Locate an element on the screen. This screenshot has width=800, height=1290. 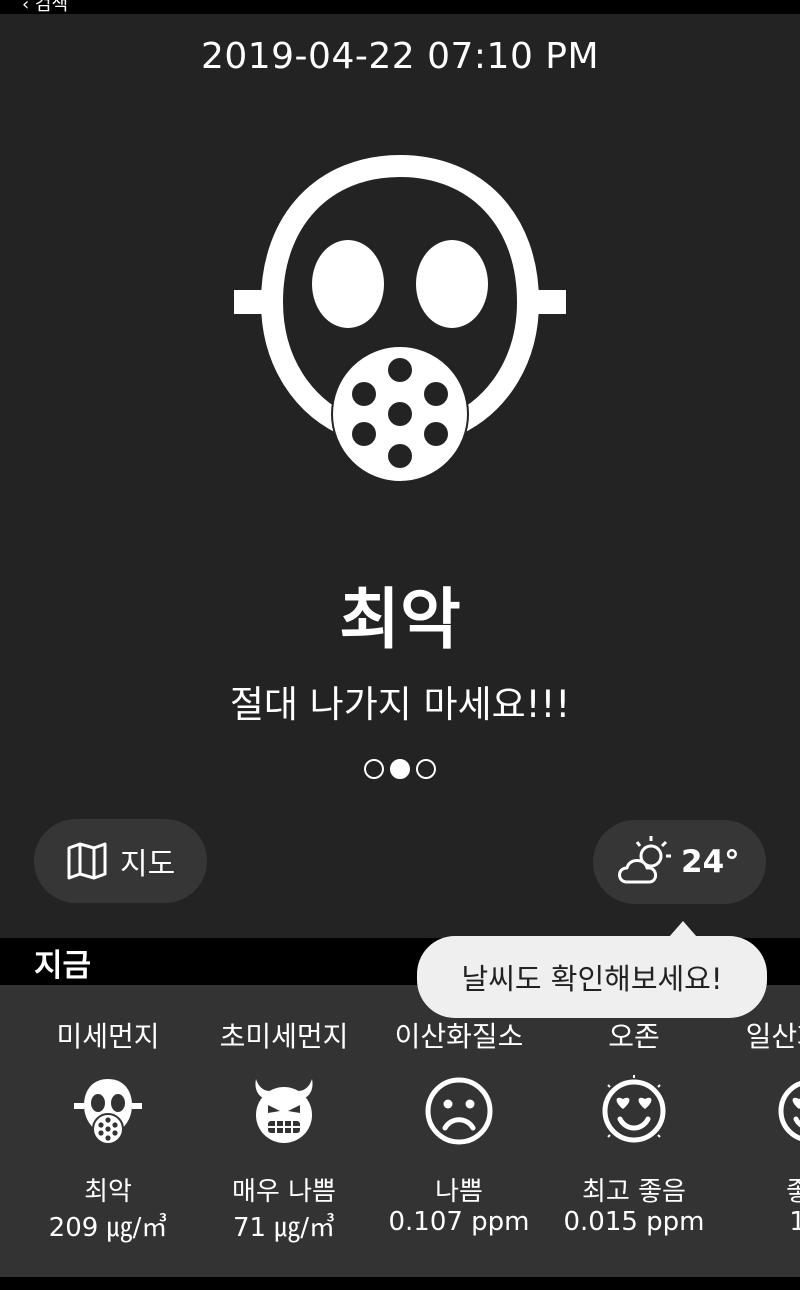
section-title: 지금 is located at coordinates (63, 966).